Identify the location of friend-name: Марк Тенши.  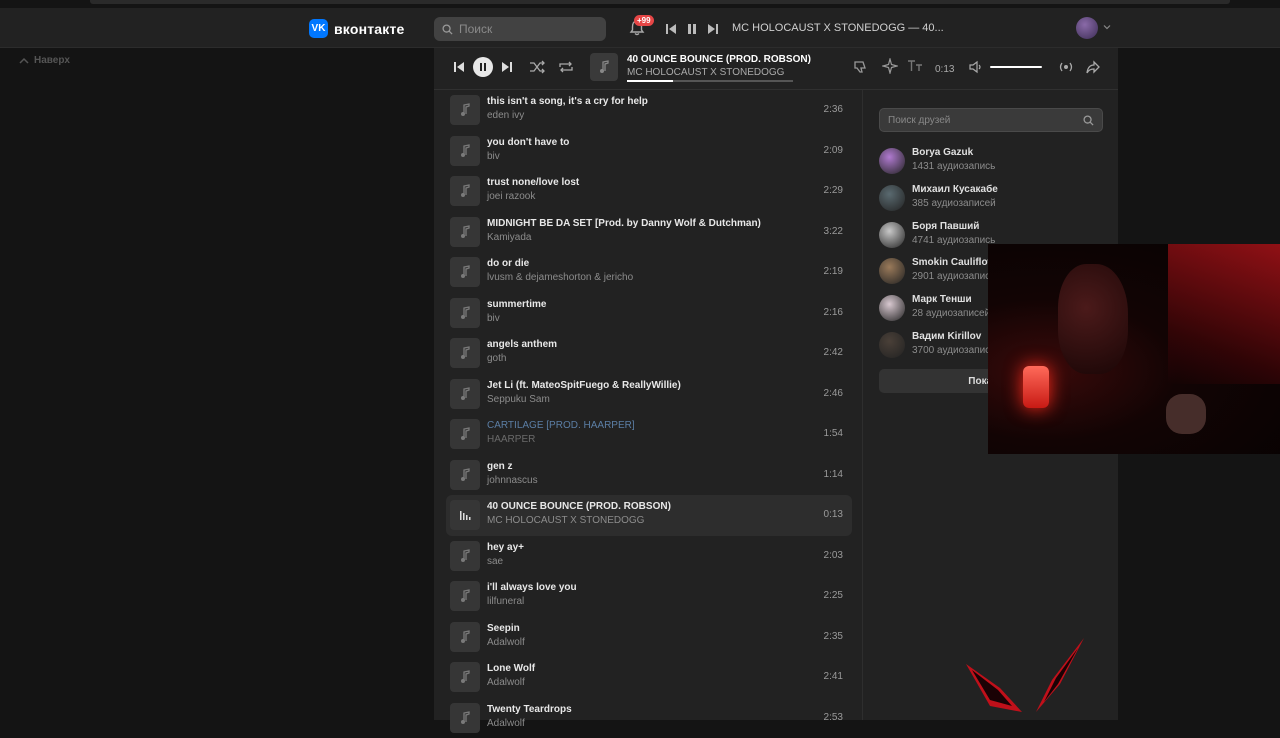
(942, 299).